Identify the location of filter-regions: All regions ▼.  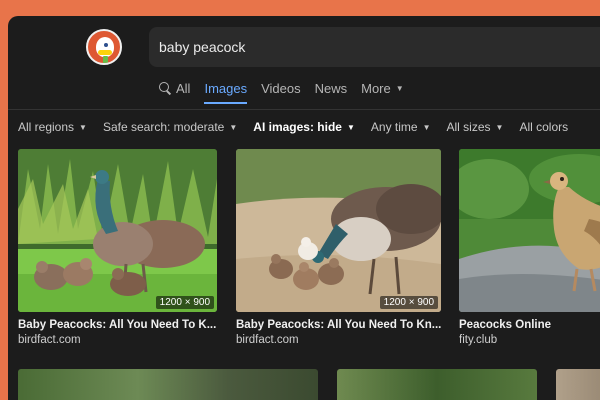
(52, 127).